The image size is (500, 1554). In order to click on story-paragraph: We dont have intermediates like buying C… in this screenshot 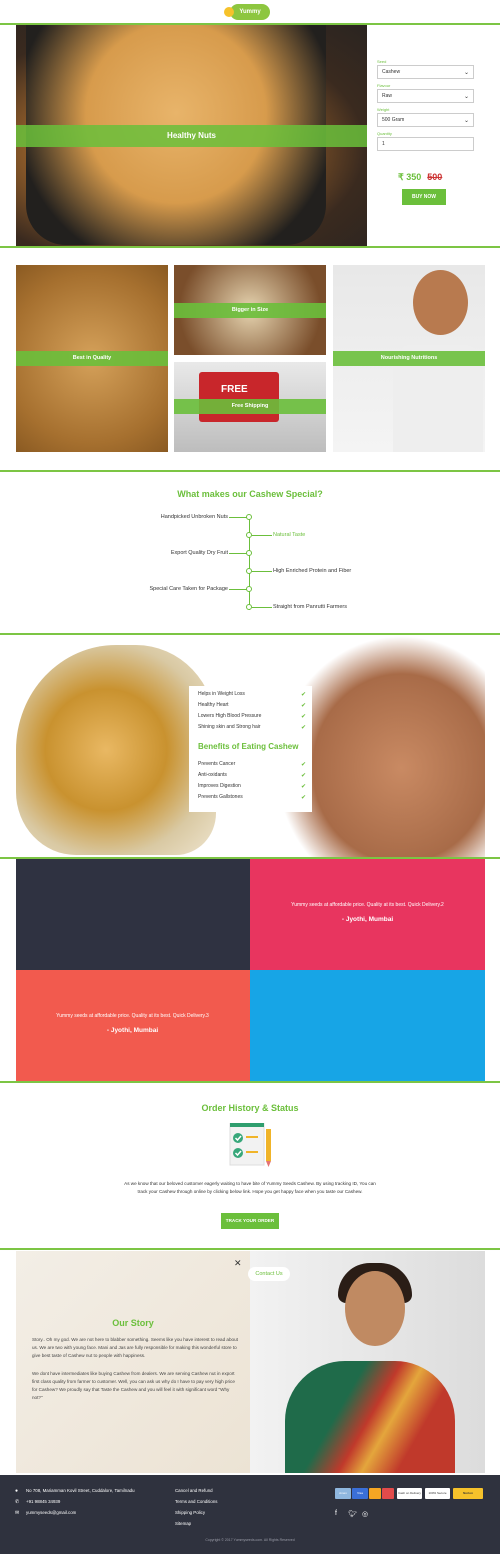, I will do `click(133, 1385)`.